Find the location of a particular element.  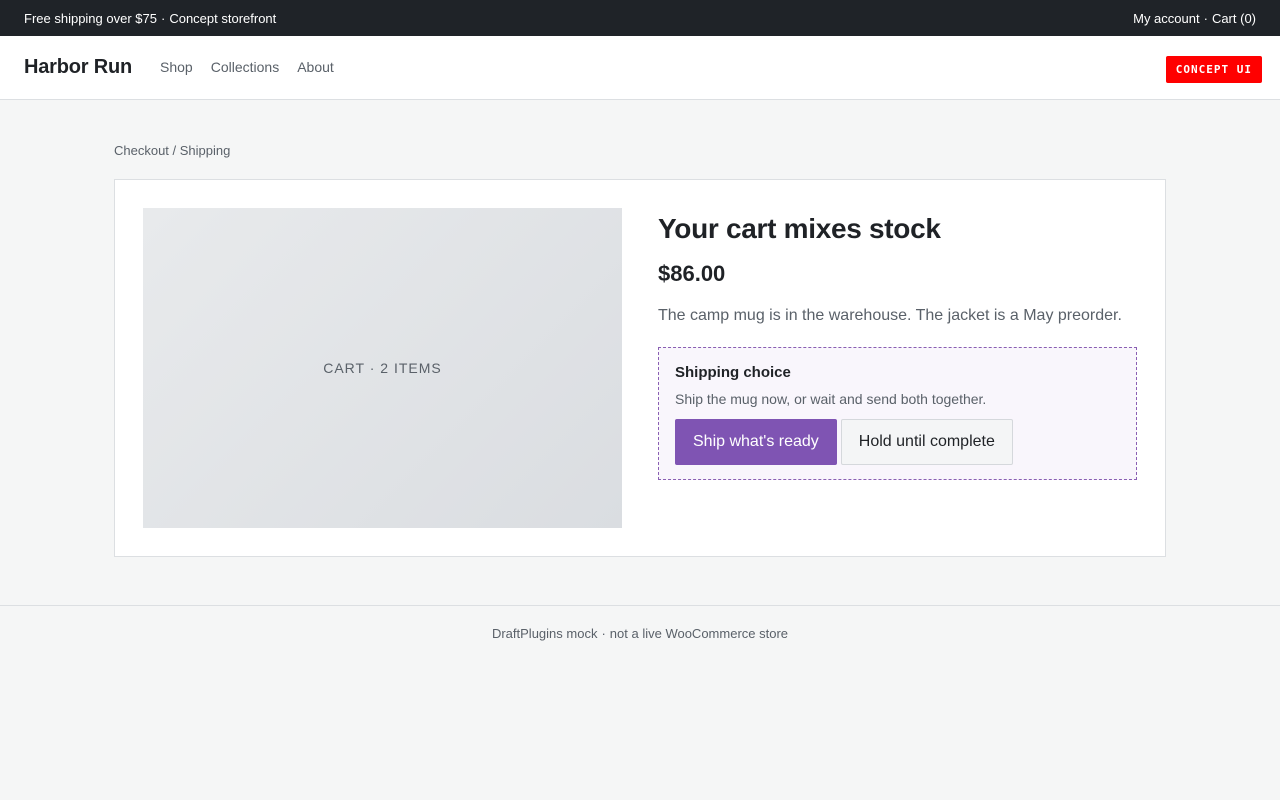

cart-link: Cart (0) is located at coordinates (1234, 18).